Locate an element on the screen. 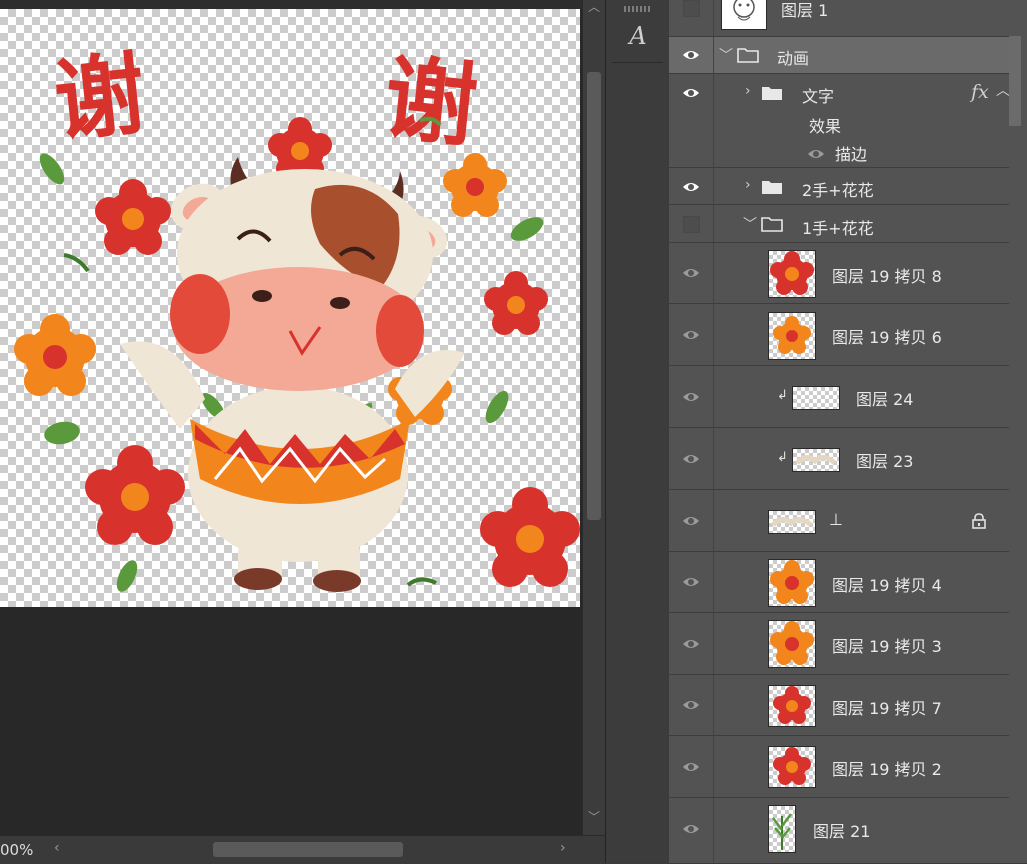 This screenshot has width=1027, height=864. layer-name: 2手+花花 is located at coordinates (838, 189).